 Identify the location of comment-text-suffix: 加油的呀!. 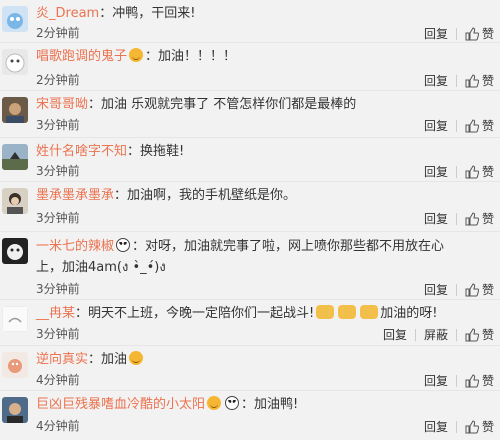
(409, 313).